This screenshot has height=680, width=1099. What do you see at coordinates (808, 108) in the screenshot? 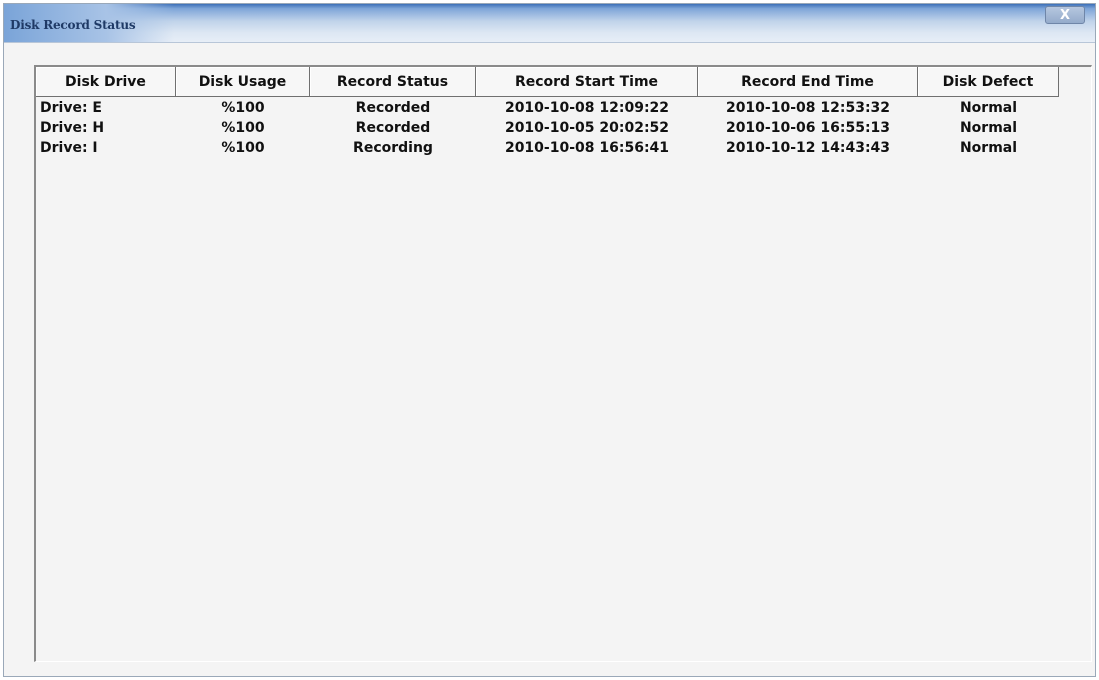
I see `cell-record-end-time: 2010-10-08 12:53:32` at bounding box center [808, 108].